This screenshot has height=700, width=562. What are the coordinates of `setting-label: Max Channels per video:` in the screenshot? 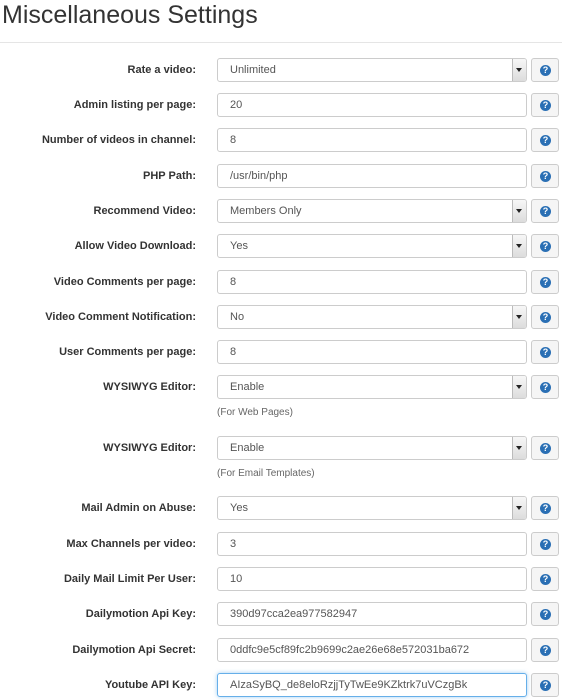 It's located at (131, 544).